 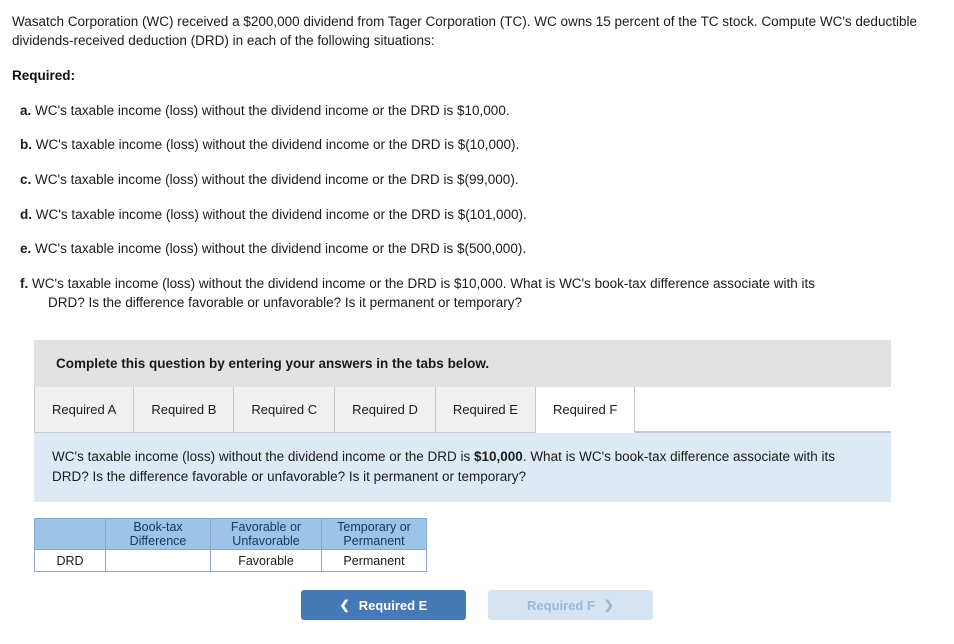 I want to click on tab-required-e: Required E, so click(x=485, y=410).